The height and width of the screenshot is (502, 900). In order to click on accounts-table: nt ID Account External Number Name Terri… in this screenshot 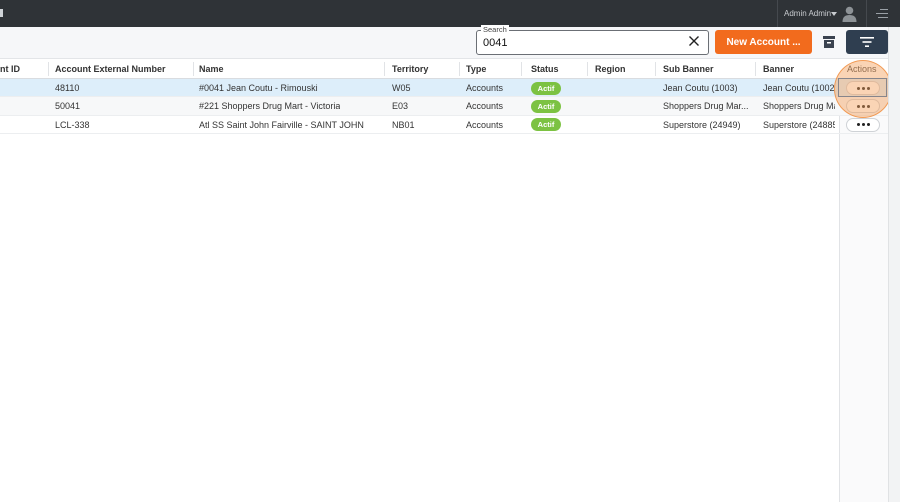, I will do `click(444, 96)`.